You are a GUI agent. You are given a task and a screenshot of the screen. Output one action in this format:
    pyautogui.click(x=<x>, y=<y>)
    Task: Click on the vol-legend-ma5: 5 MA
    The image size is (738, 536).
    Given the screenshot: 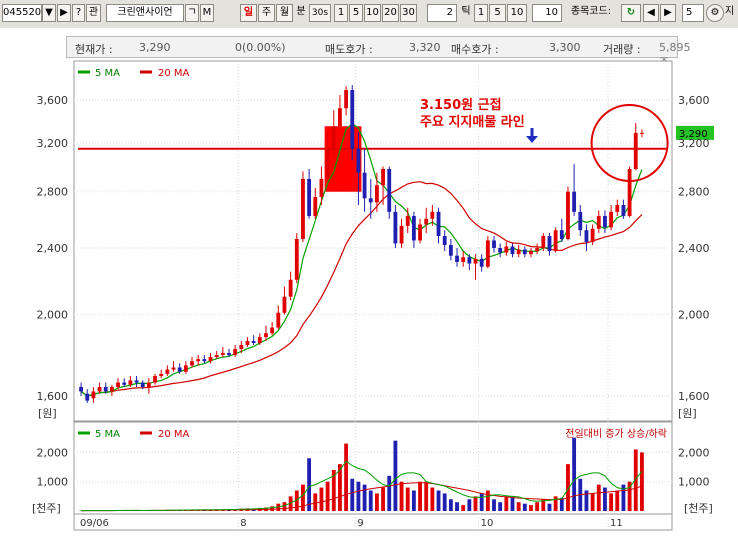 What is the action you would take?
    pyautogui.click(x=107, y=434)
    